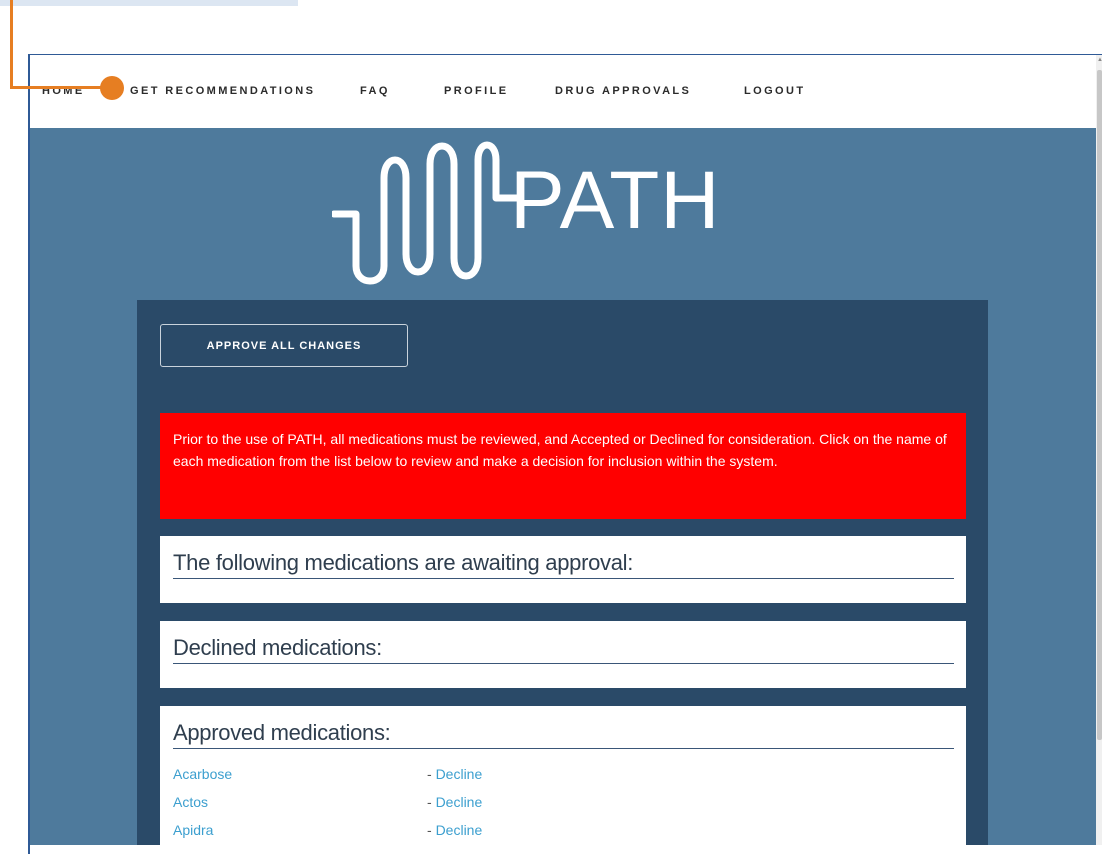  I want to click on declined-card: Declined medications:, so click(563, 654).